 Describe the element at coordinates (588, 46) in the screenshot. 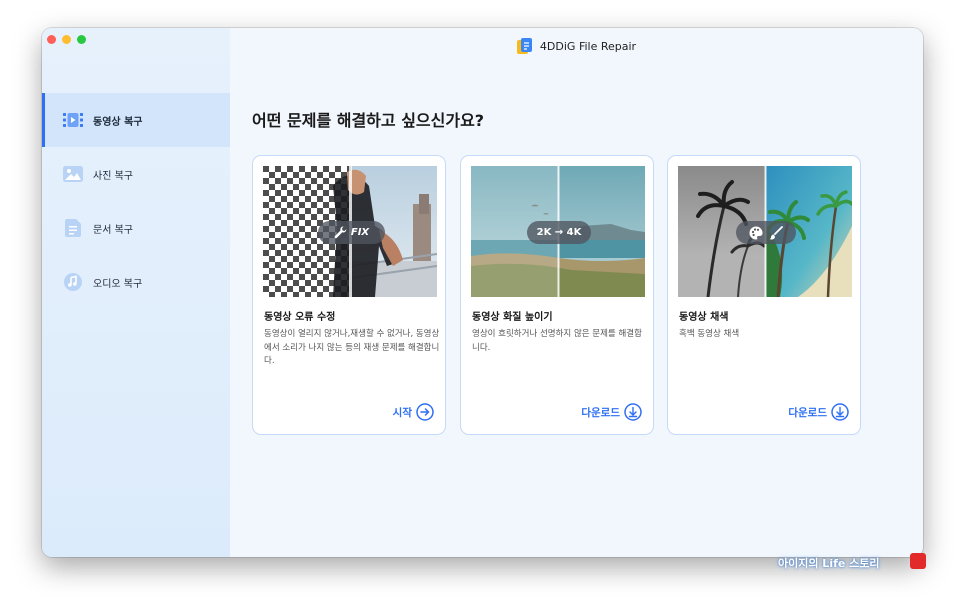

I see `app-title: 4DDiG File Repair` at that location.